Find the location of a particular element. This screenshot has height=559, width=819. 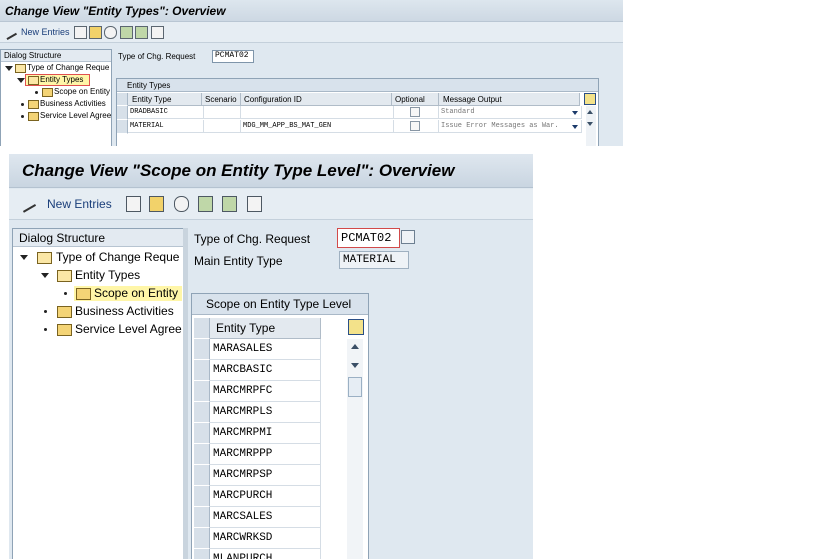

table-row-entity-type: MLANPURCH is located at coordinates (265, 554).